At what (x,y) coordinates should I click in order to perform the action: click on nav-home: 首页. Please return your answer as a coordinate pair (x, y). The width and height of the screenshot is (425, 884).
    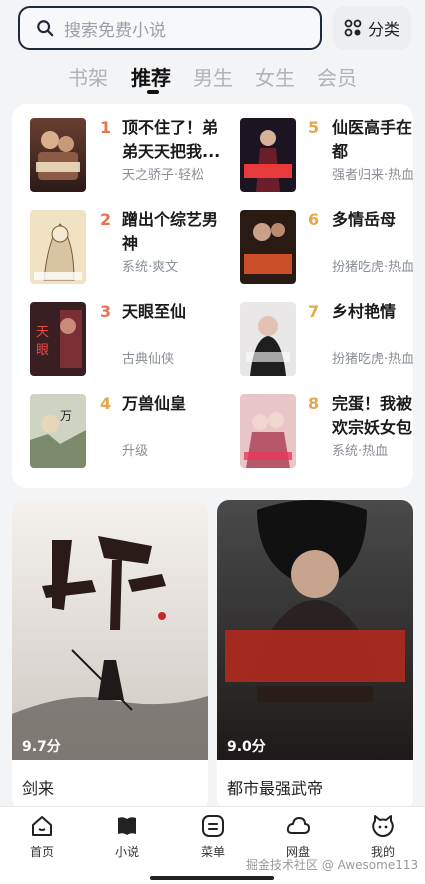
    Looking at the image, I should click on (42, 836).